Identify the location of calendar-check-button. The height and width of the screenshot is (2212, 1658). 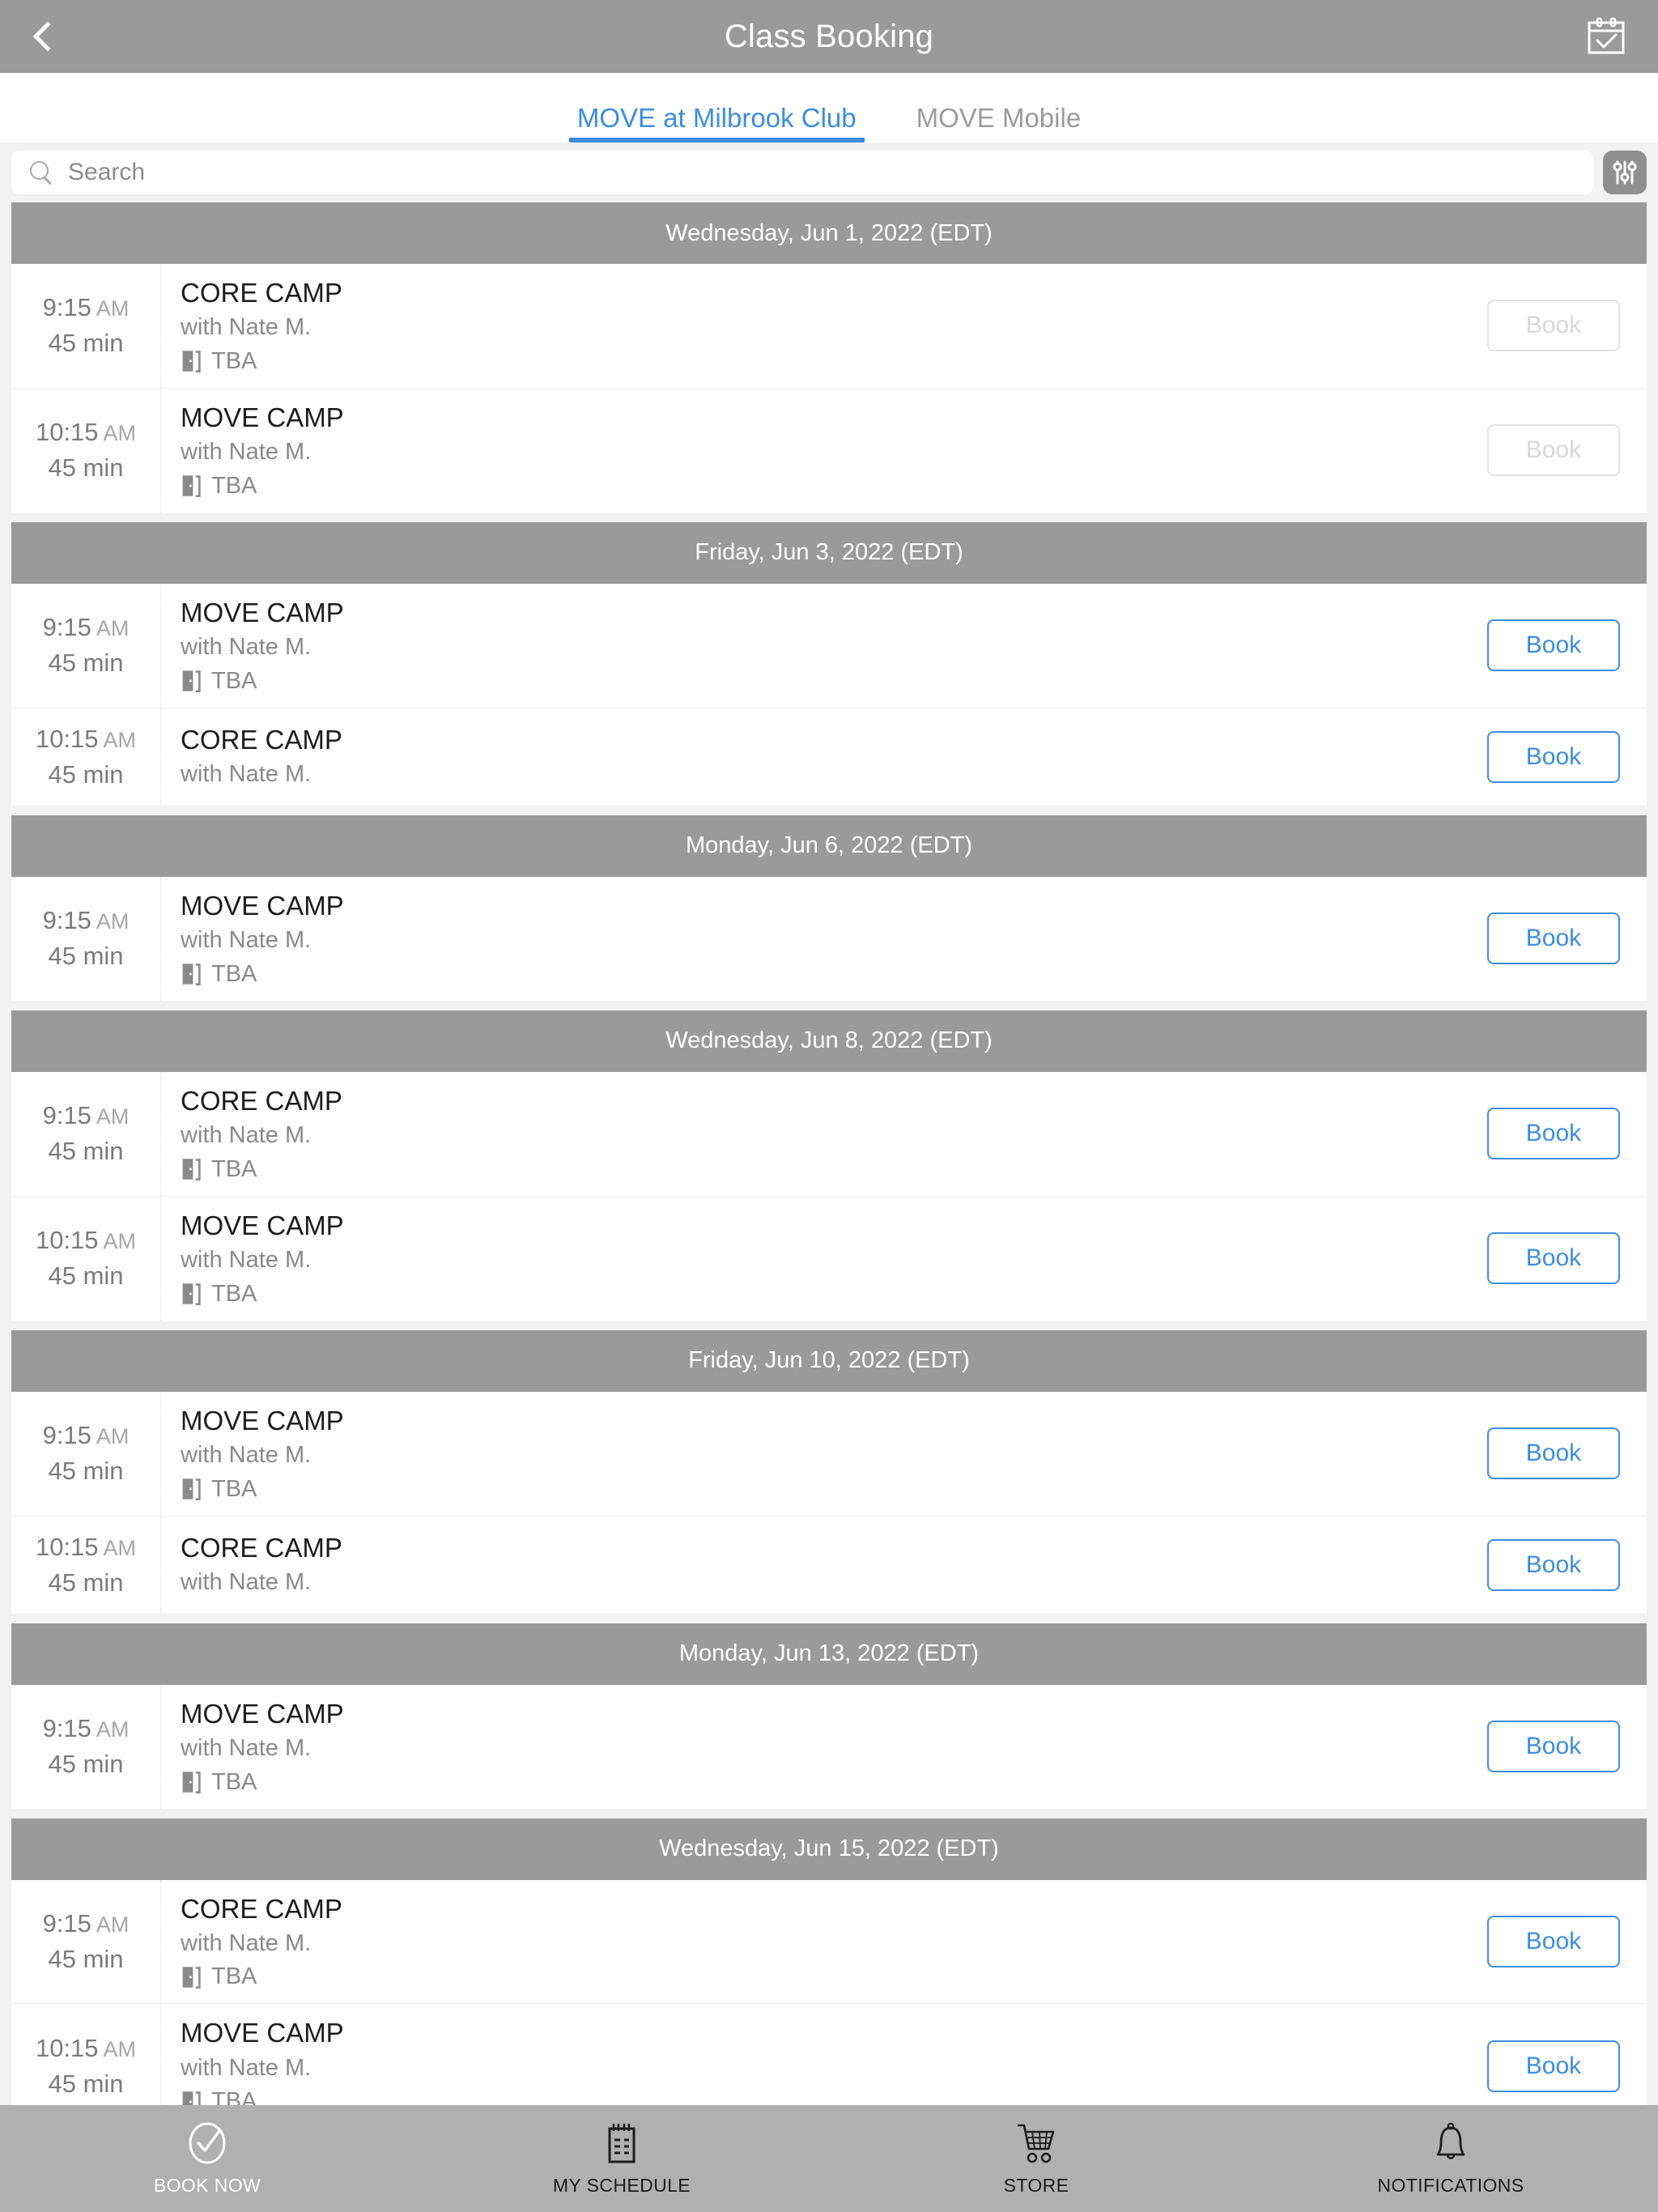
(1606, 37).